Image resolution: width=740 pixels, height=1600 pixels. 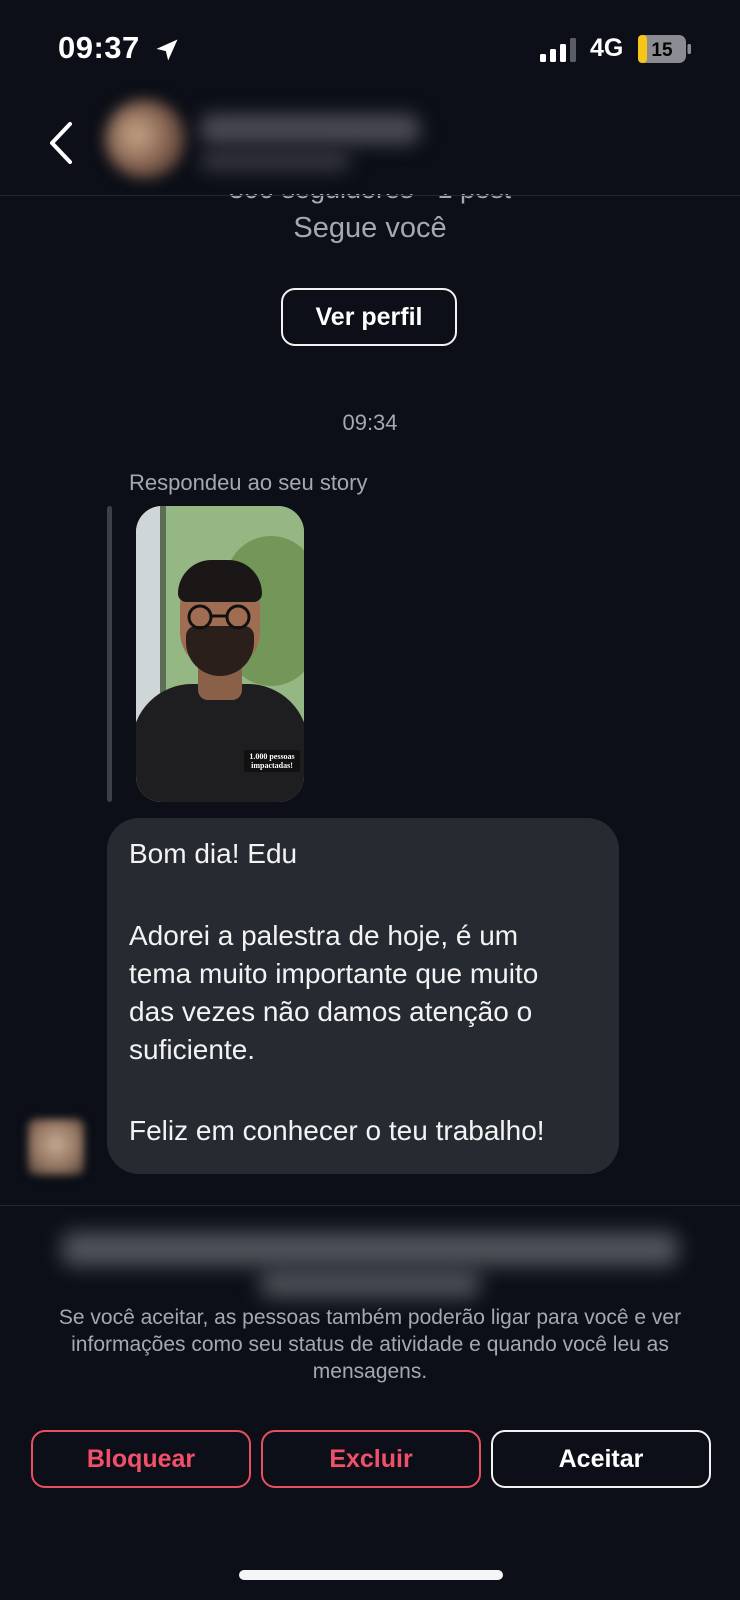 What do you see at coordinates (601, 1459) in the screenshot?
I see `accept-button: Aceitar` at bounding box center [601, 1459].